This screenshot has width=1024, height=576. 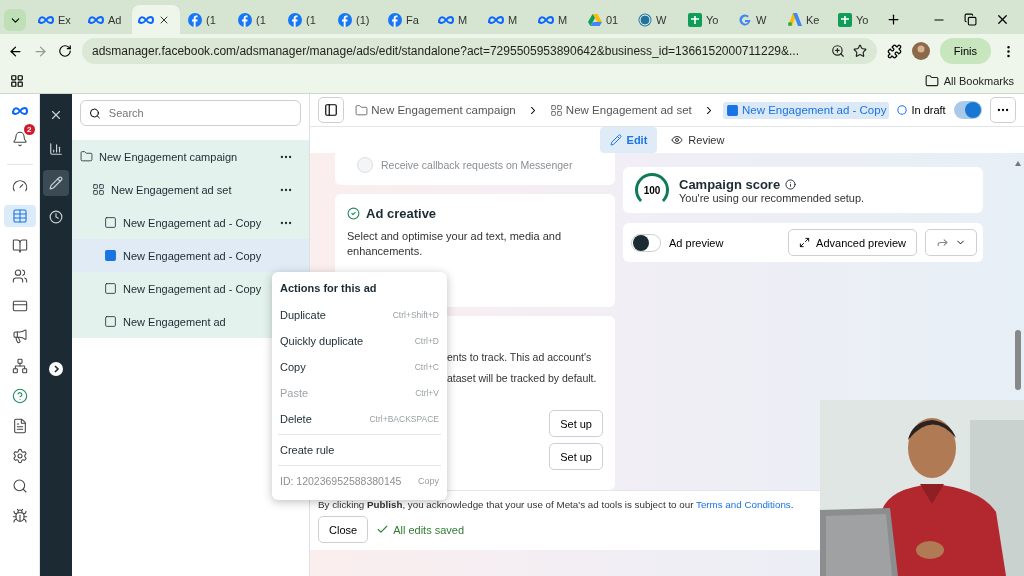 What do you see at coordinates (920, 51) in the screenshot?
I see `avatar-icon` at bounding box center [920, 51].